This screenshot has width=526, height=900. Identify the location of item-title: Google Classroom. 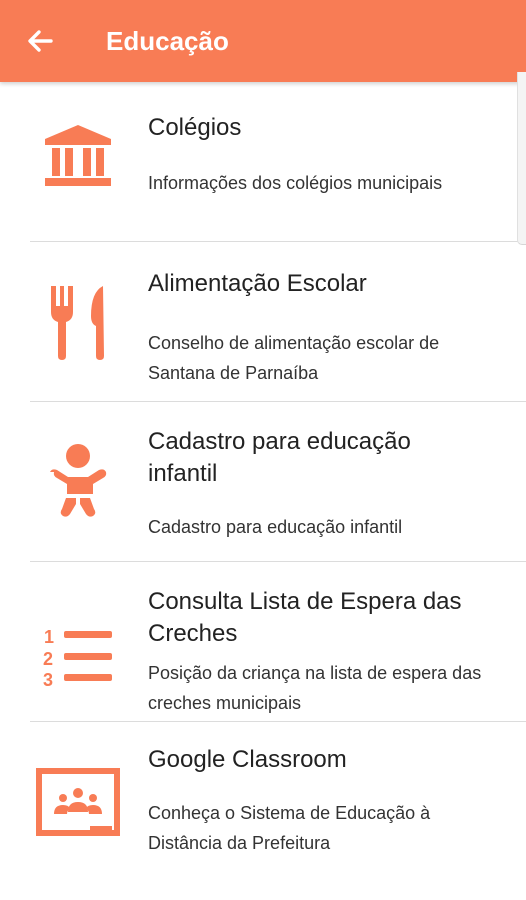
(247, 759).